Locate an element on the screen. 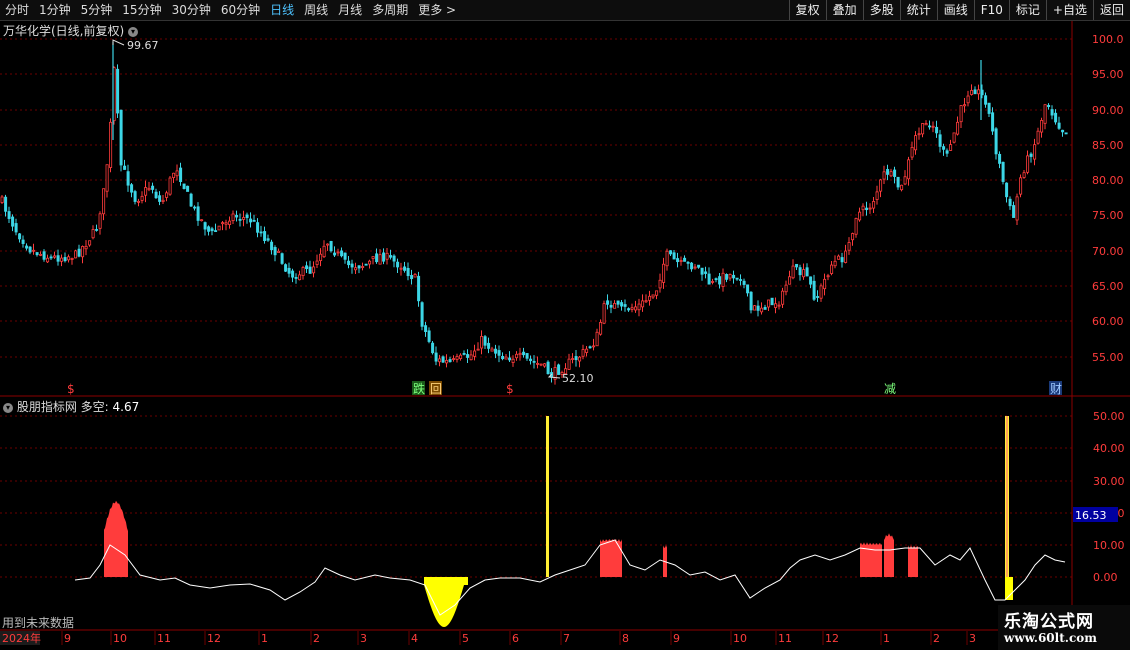 The height and width of the screenshot is (650, 1130). marker-drop: 跌 is located at coordinates (419, 388).